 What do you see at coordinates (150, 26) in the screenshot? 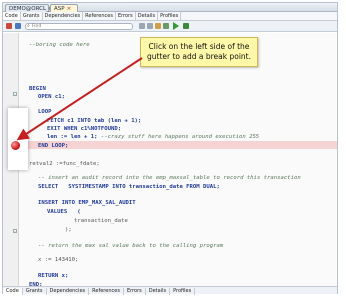
I see `forward-icon` at bounding box center [150, 26].